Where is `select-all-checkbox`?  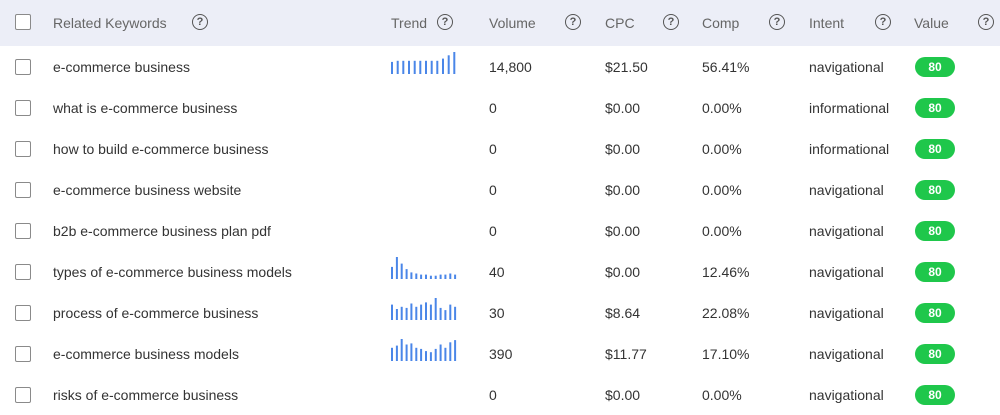 select-all-checkbox is located at coordinates (23, 22).